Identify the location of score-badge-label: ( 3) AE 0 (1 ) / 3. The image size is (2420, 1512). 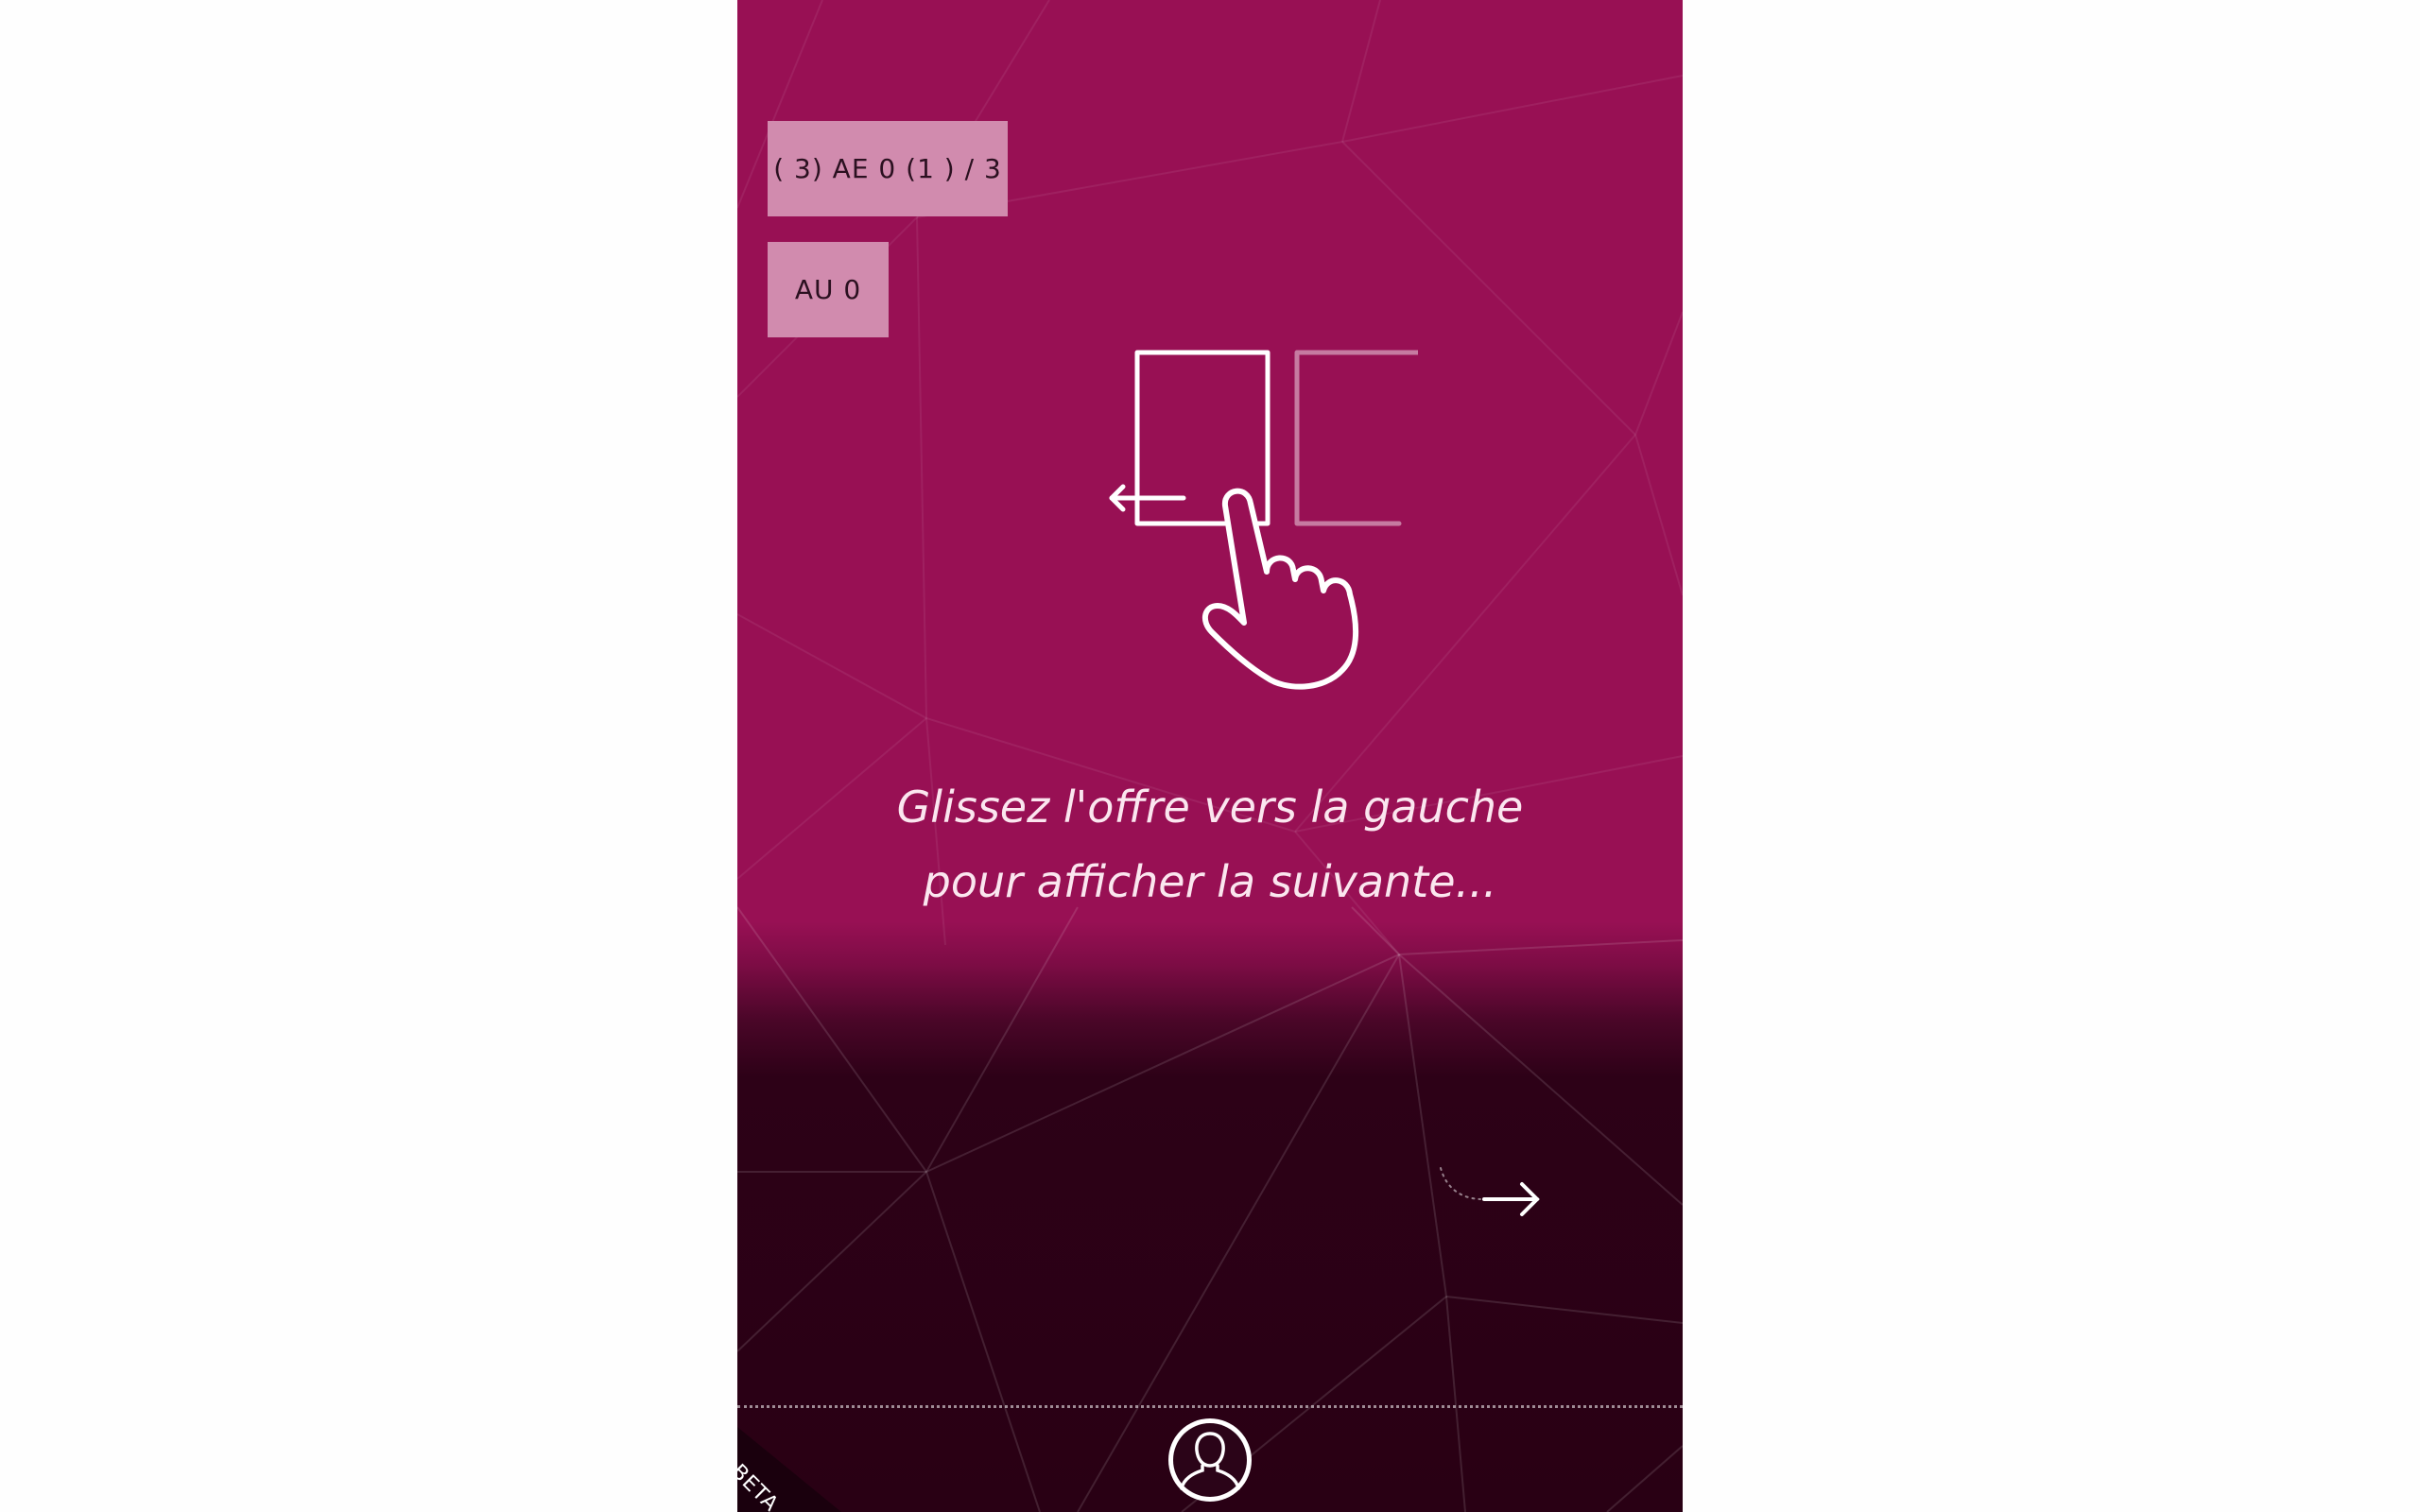
(888, 168).